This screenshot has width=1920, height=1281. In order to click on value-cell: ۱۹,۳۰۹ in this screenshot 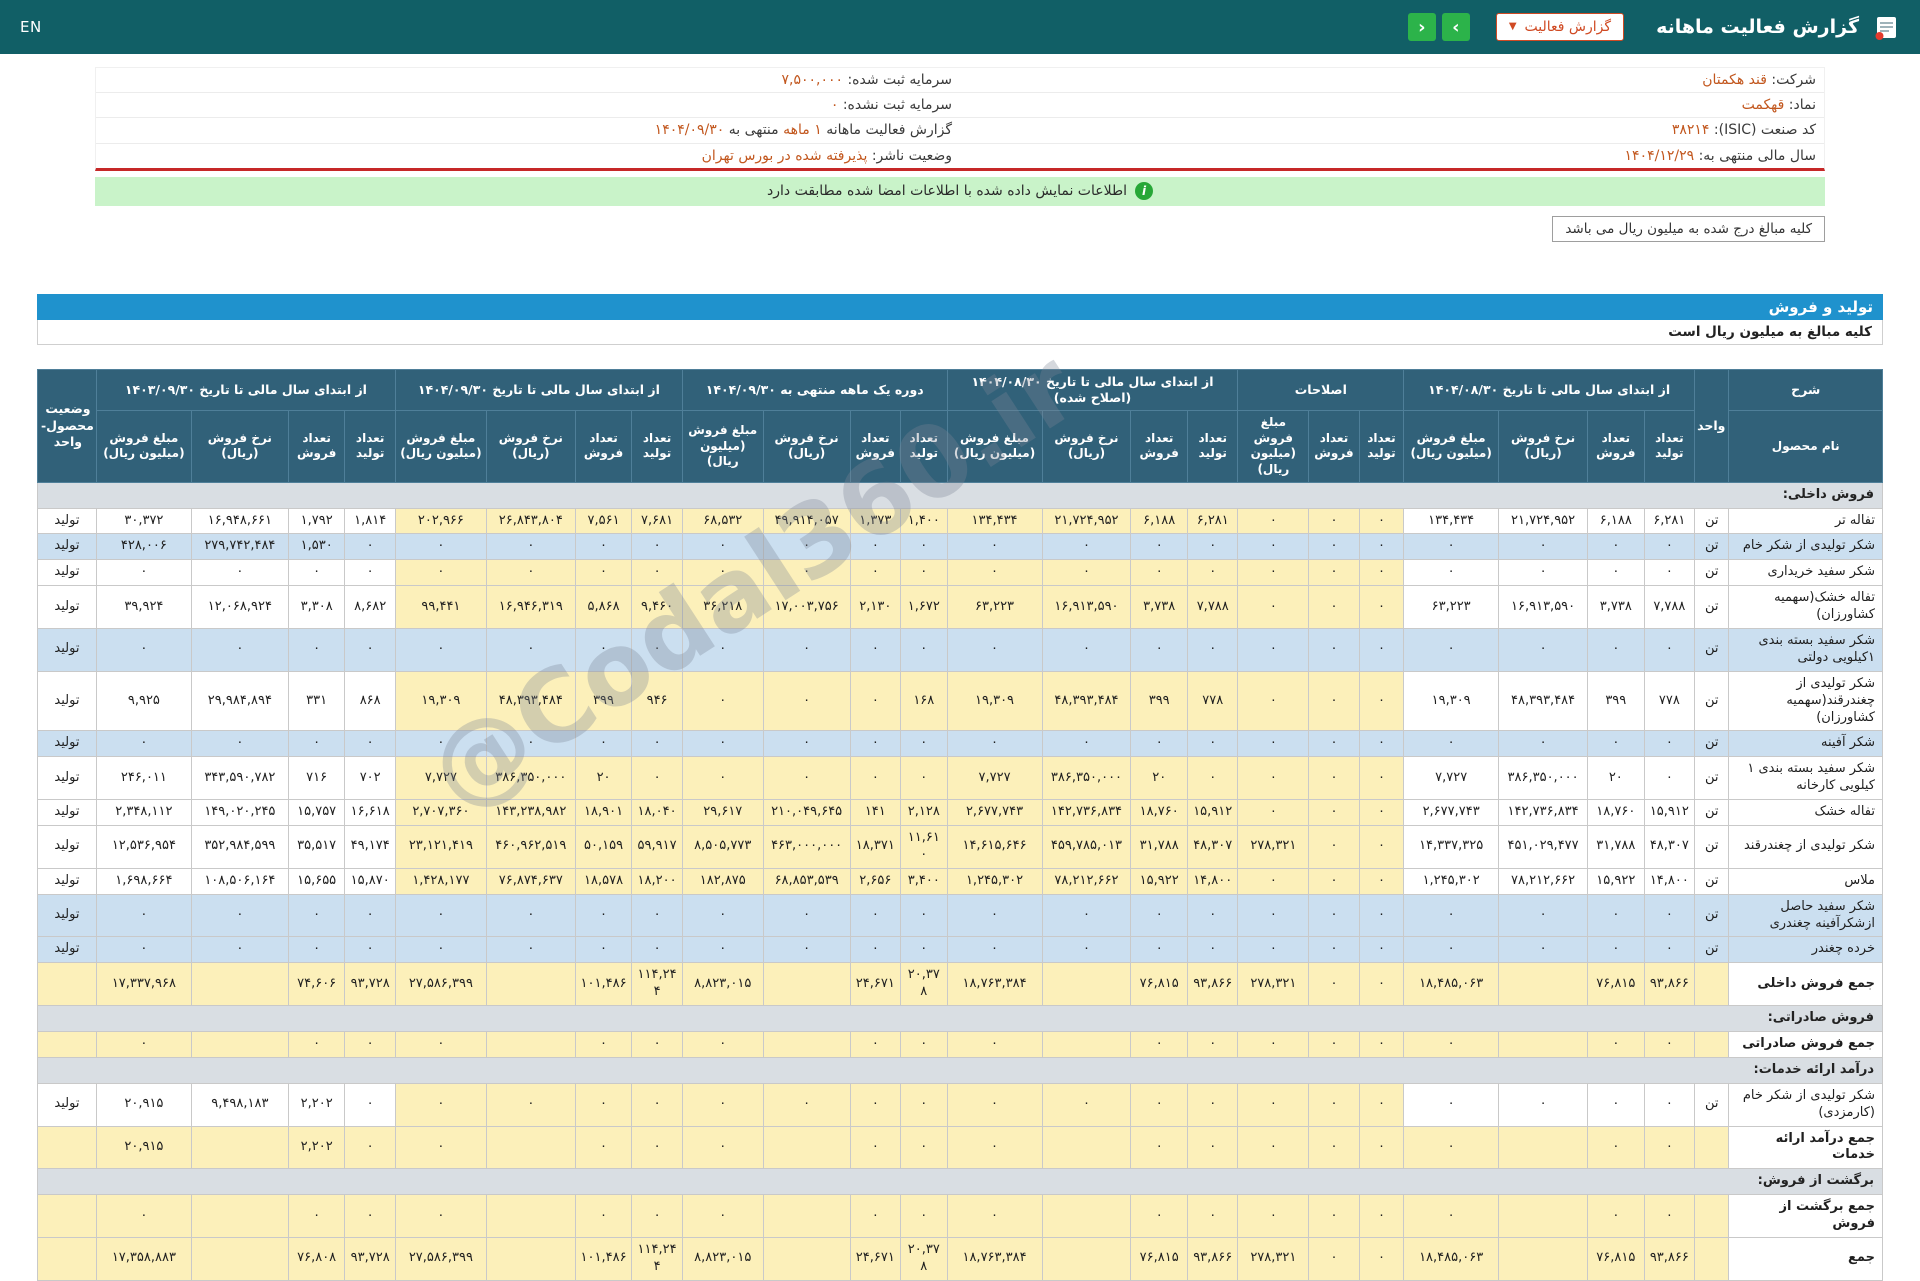, I will do `click(440, 701)`.